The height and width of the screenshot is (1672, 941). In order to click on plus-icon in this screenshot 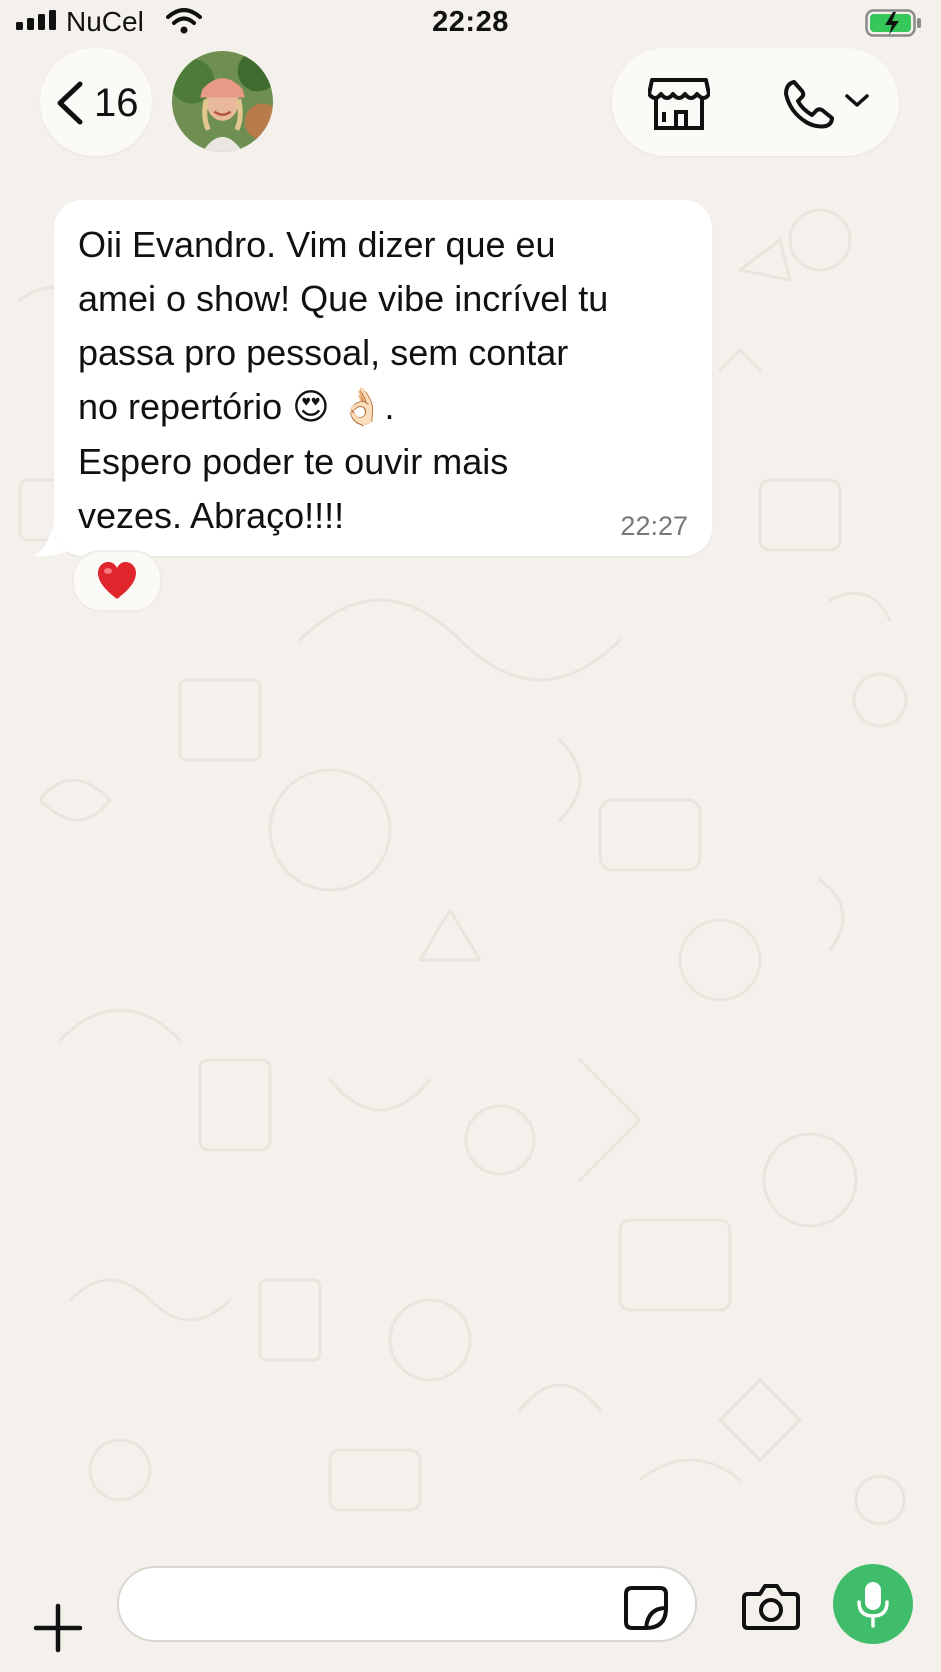, I will do `click(58, 1628)`.